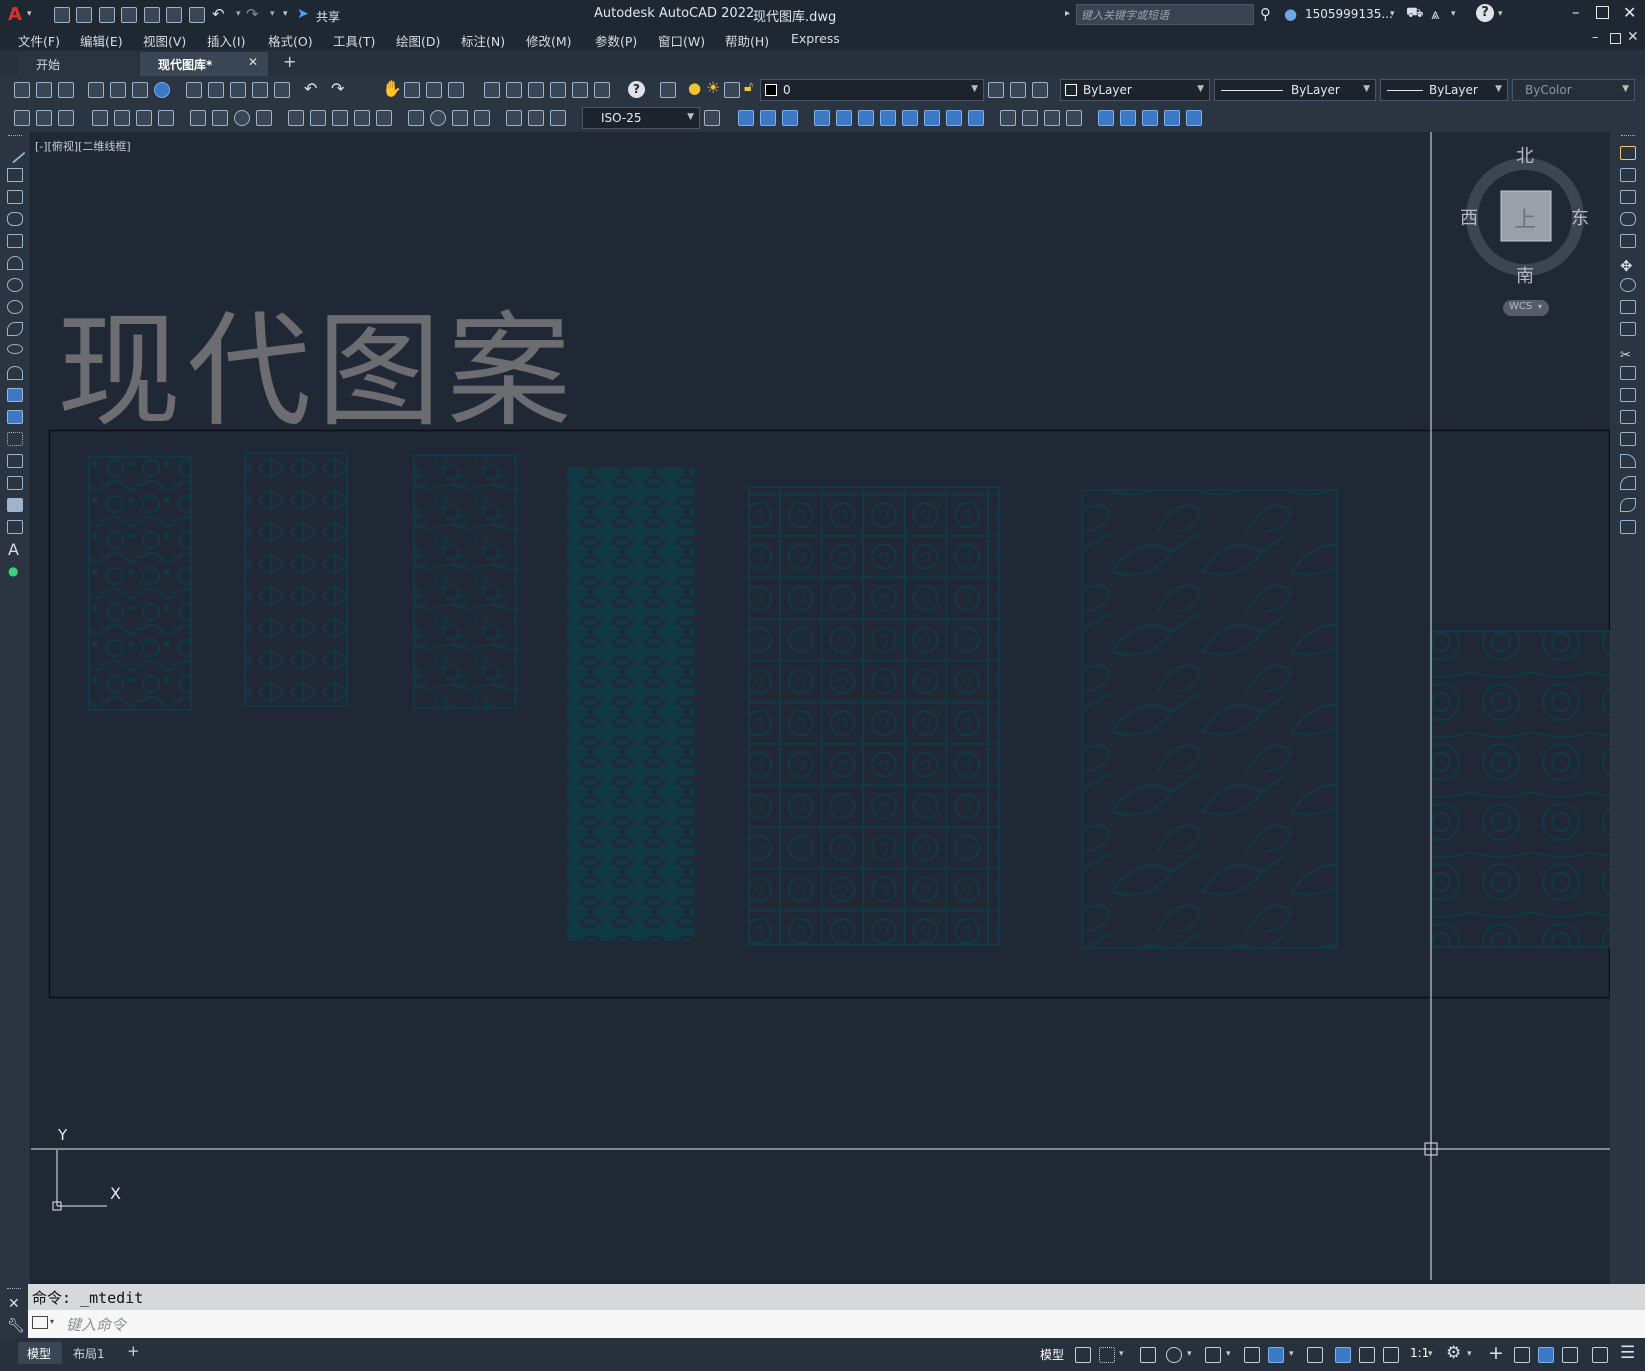 The image size is (1645, 1371). Describe the element at coordinates (1628, 329) in the screenshot. I see `stretch-icon` at that location.